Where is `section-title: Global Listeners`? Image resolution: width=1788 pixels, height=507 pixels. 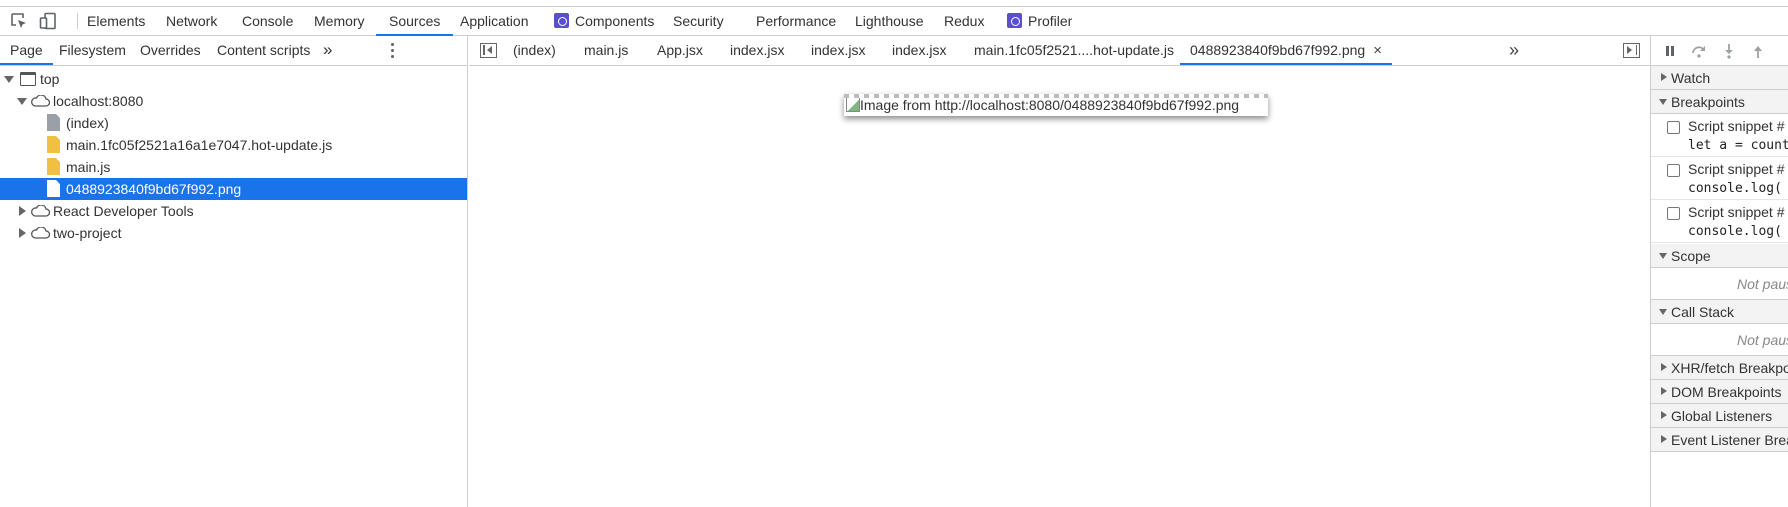
section-title: Global Listeners is located at coordinates (1722, 416).